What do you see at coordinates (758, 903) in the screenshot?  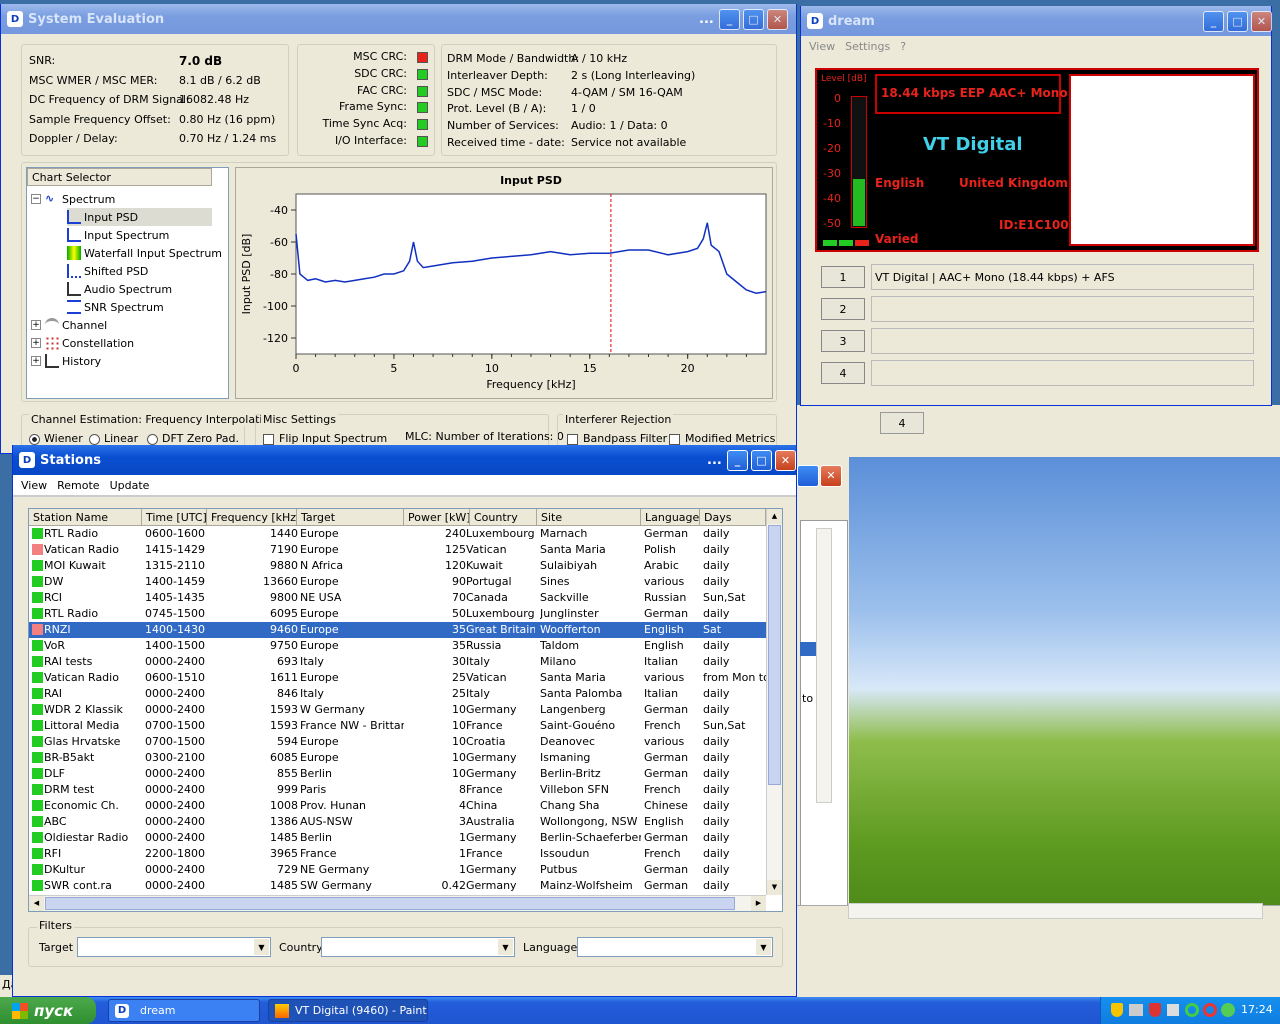 I see `scroll-right-icon: ▶` at bounding box center [758, 903].